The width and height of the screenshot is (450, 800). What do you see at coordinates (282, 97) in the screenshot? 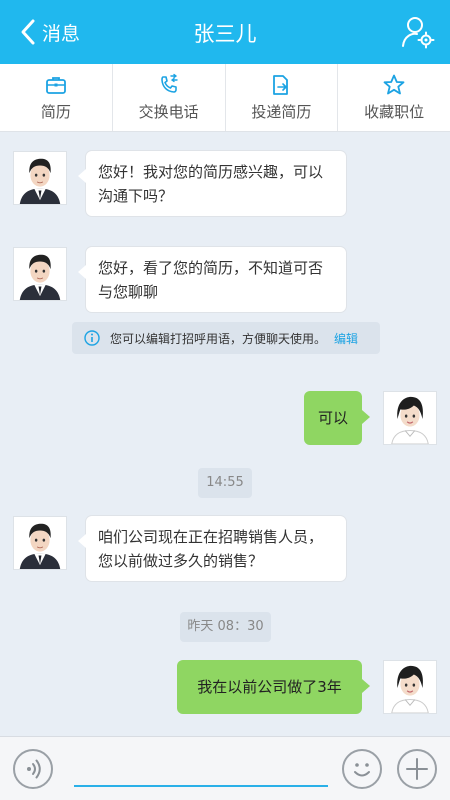
I see `send-resume-button: 投递简历` at bounding box center [282, 97].